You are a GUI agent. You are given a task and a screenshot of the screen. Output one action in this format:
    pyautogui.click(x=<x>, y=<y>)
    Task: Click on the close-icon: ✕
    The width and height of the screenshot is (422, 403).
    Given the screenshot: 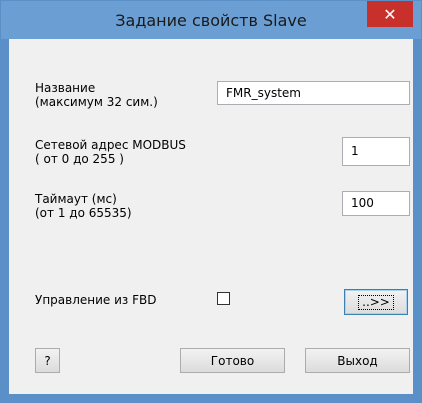 What is the action you would take?
    pyautogui.click(x=390, y=14)
    